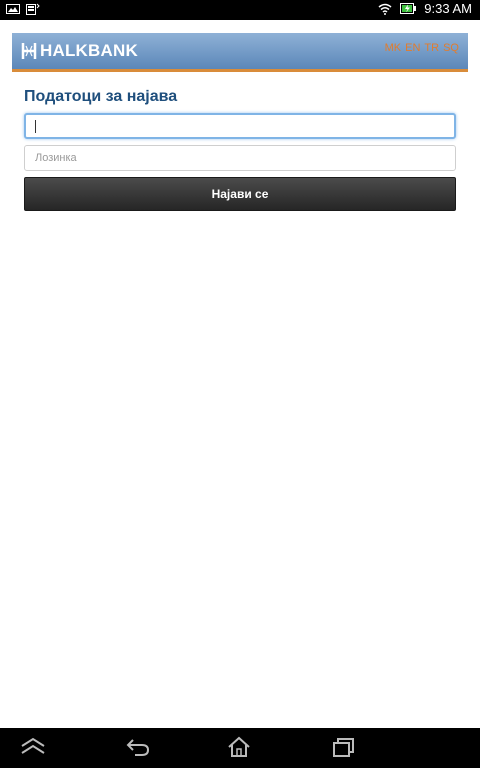 The height and width of the screenshot is (768, 480). I want to click on lang-mk-link: MK, so click(393, 48).